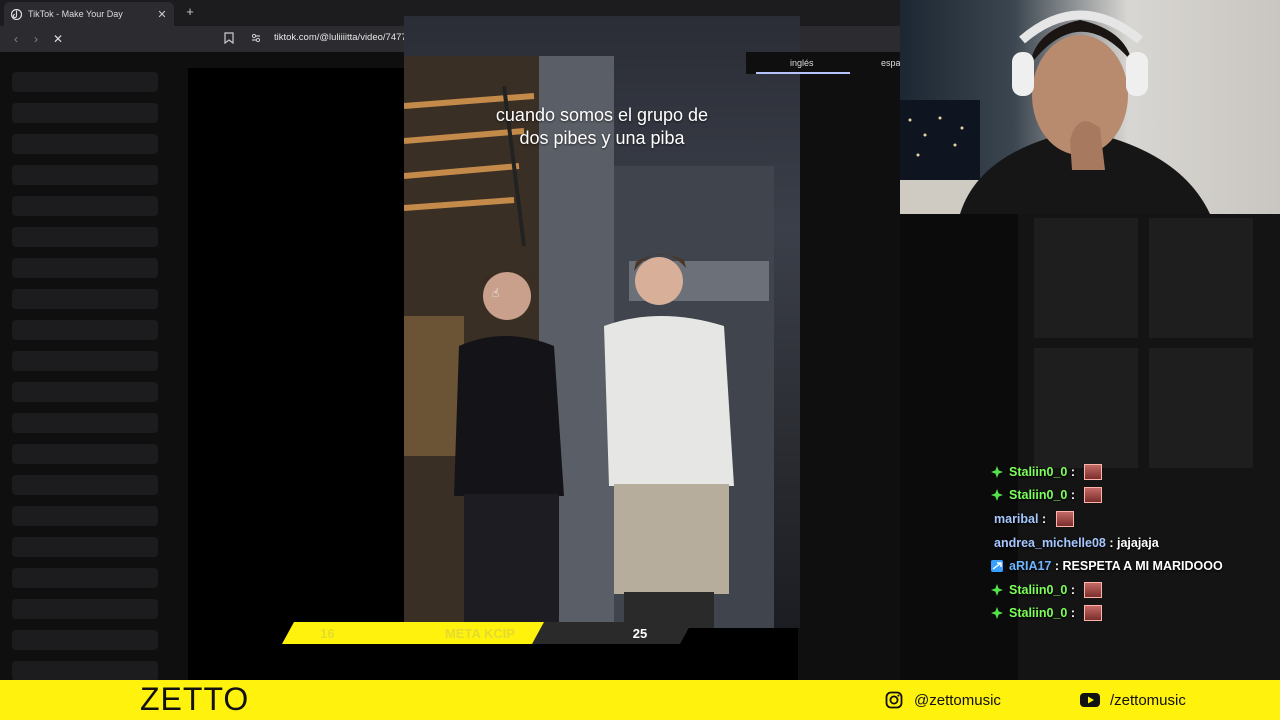  What do you see at coordinates (640, 633) in the screenshot?
I see `goal-target: 25` at bounding box center [640, 633].